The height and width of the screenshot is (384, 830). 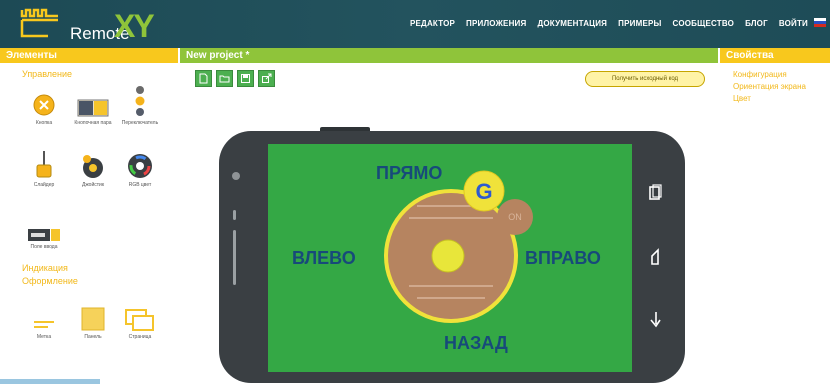 I want to click on g-badge-letter: G, so click(x=483, y=191).